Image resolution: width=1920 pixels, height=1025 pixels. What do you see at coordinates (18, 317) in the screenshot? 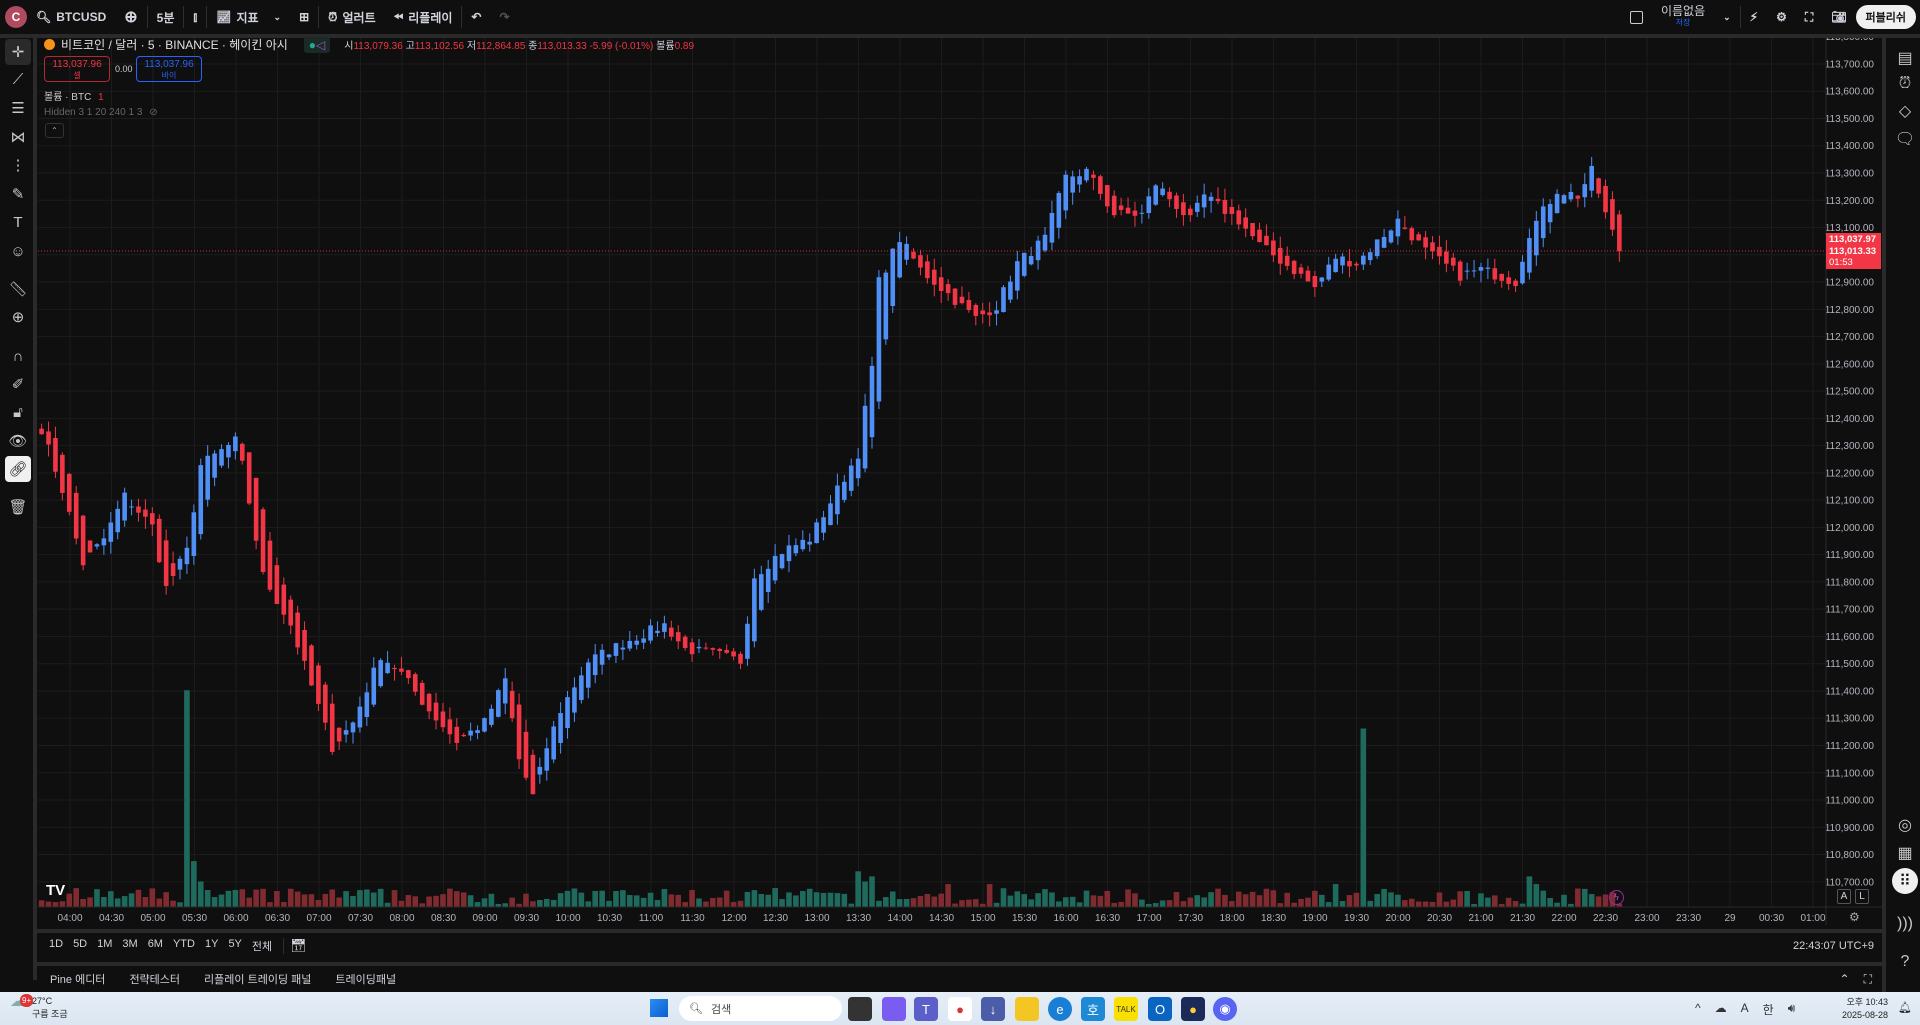
I see `zoom-tool: ⊕` at bounding box center [18, 317].